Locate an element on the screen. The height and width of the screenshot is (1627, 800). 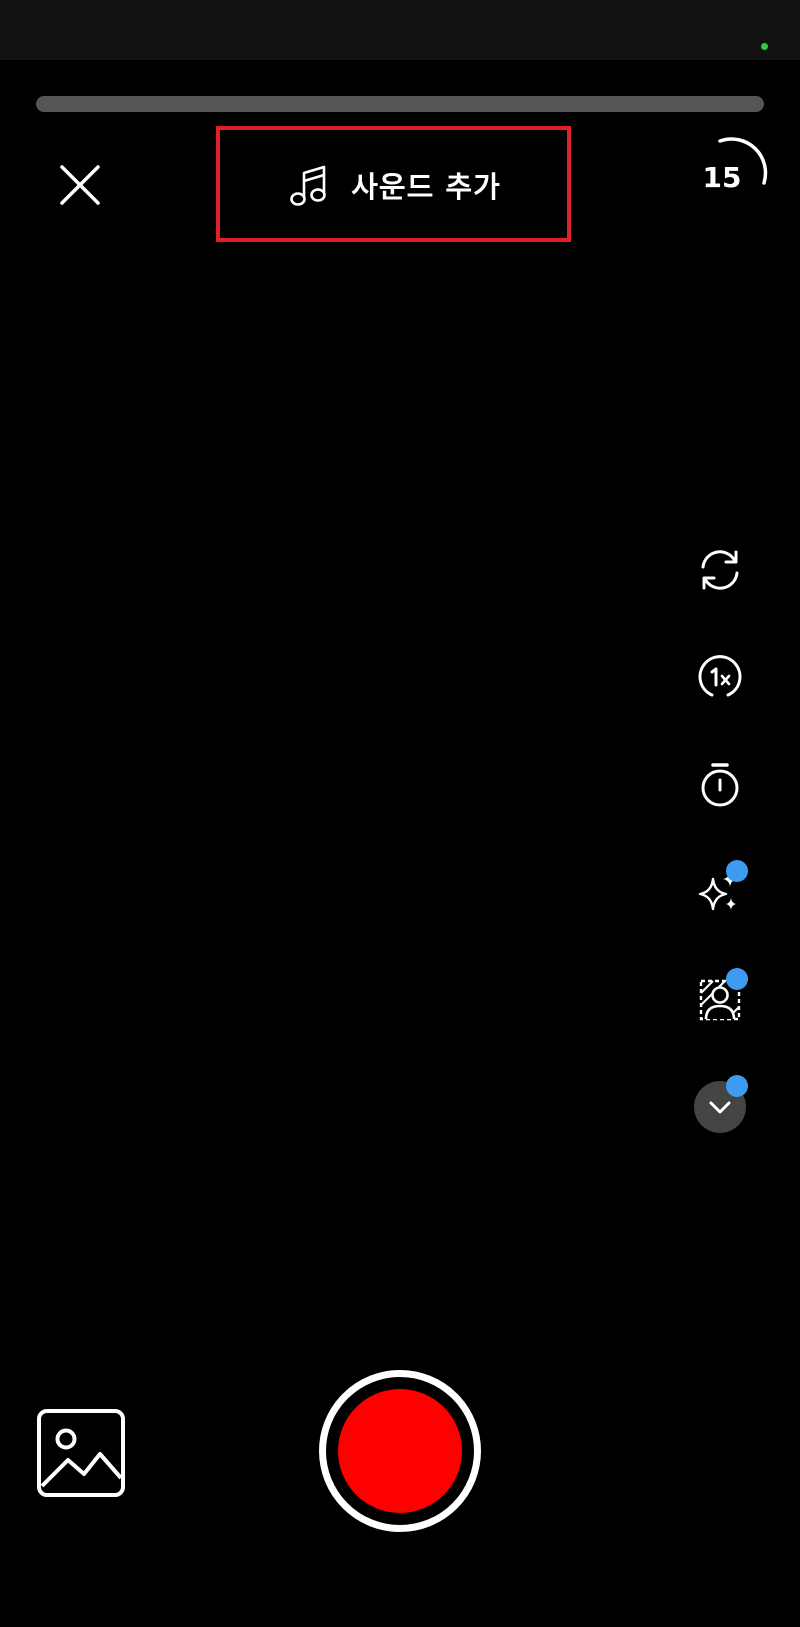
recording-progress-bar is located at coordinates (400, 104).